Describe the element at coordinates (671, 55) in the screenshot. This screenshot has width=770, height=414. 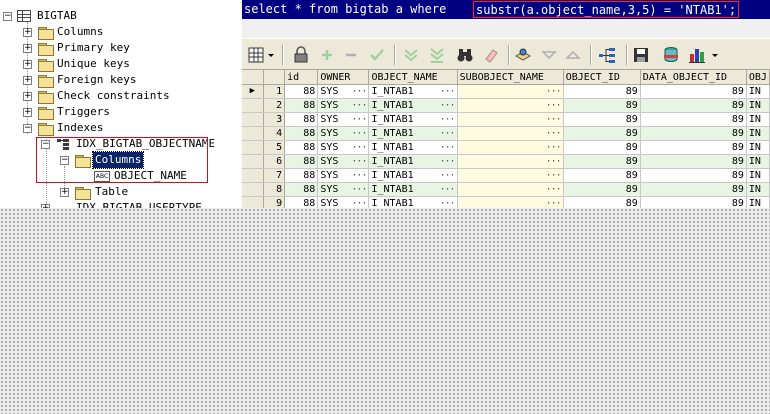
I see `database-icon` at that location.